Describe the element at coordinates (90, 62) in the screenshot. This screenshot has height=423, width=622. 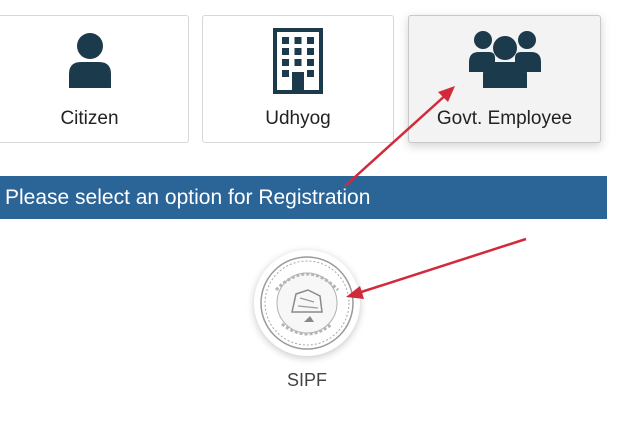
I see `person-icon` at that location.